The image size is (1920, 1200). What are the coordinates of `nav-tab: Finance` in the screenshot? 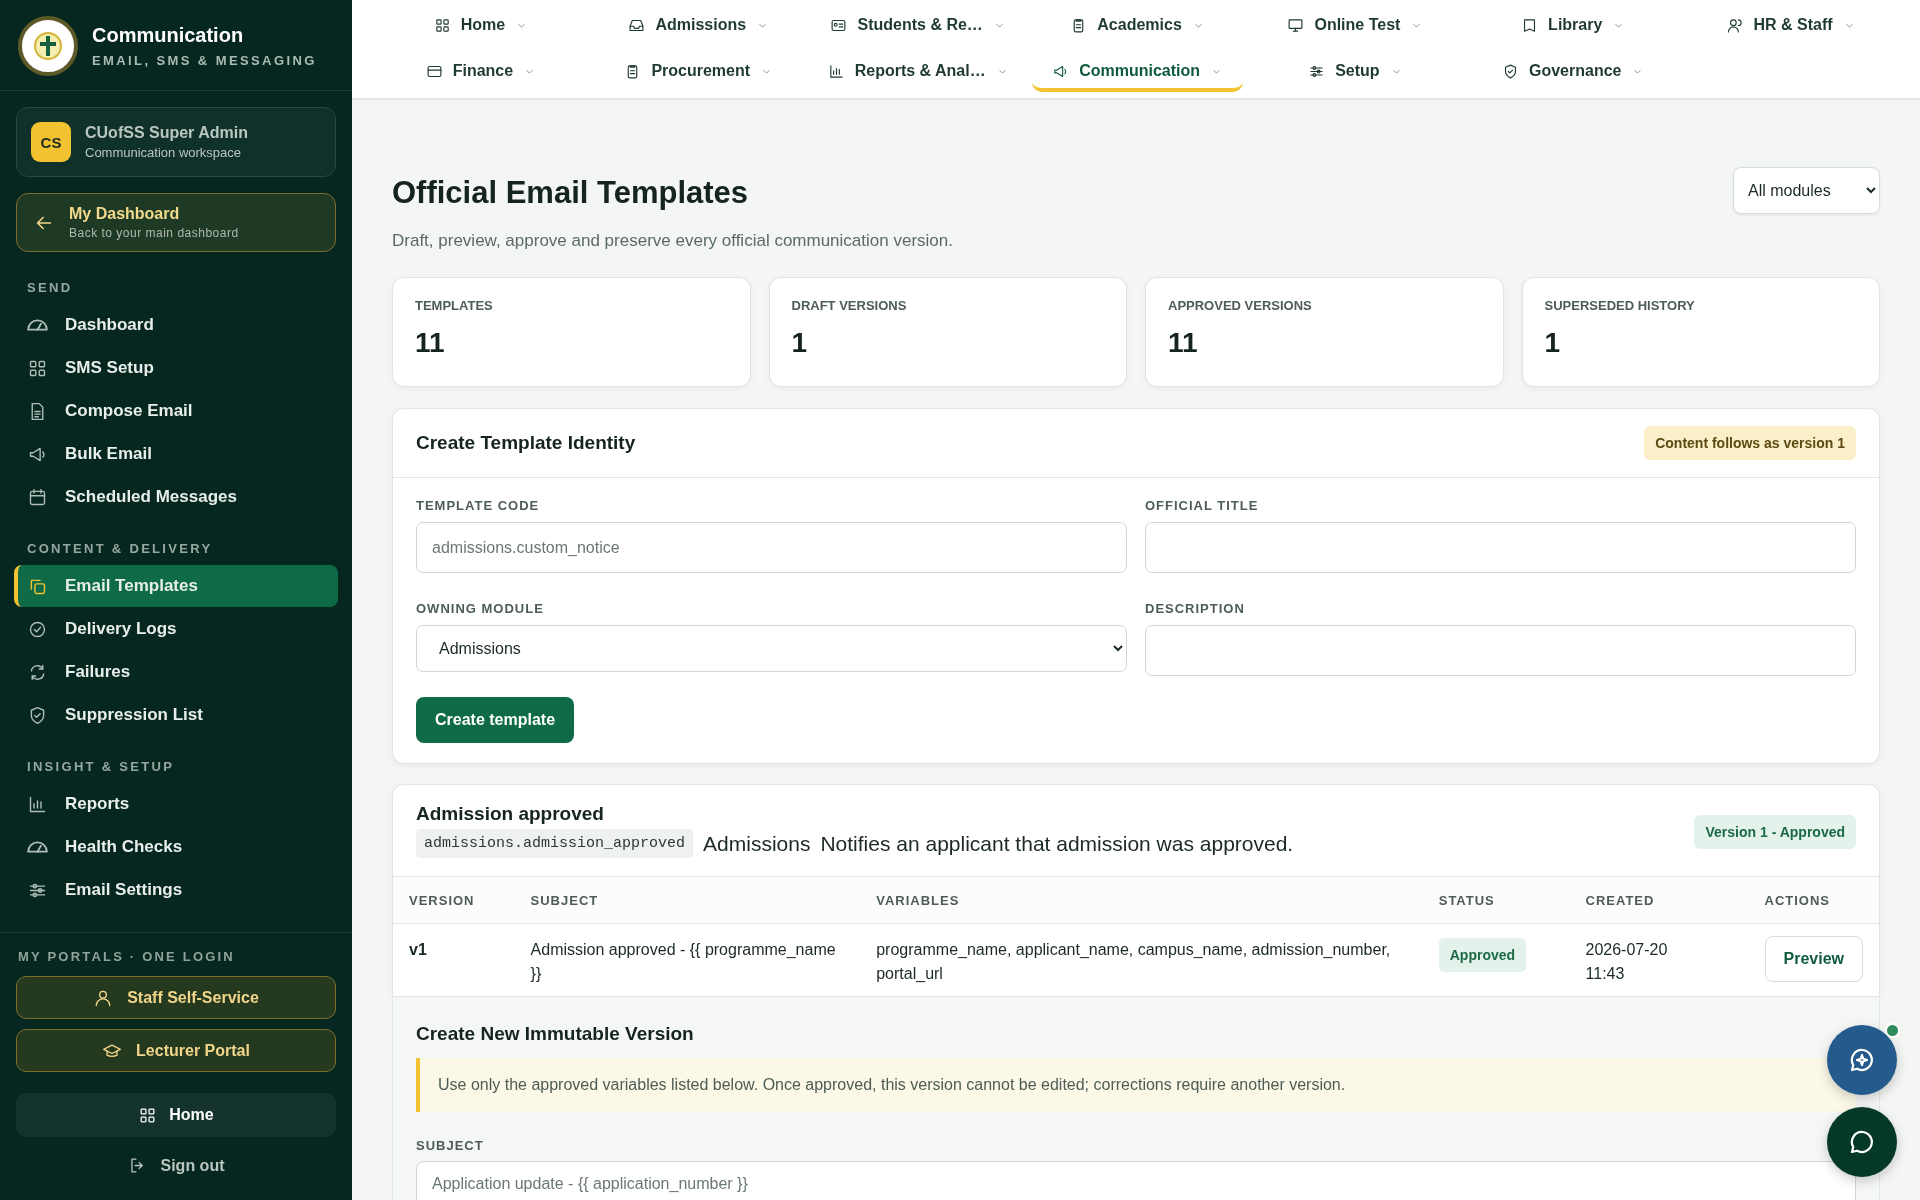 It's located at (481, 73).